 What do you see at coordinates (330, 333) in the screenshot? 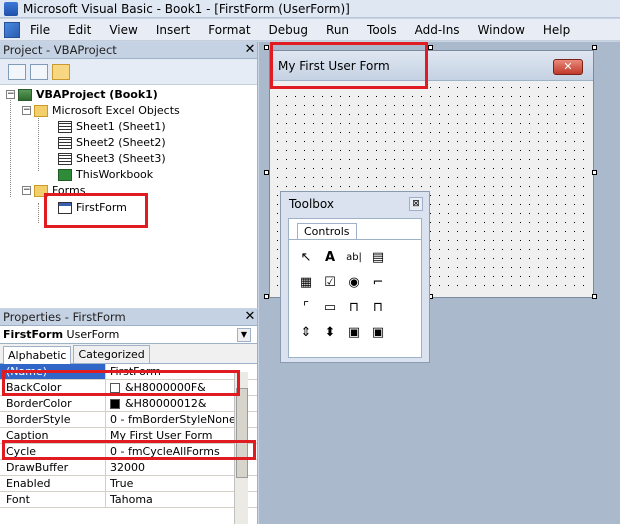
I see `spinbutton-icon: ⬍` at bounding box center [330, 333].